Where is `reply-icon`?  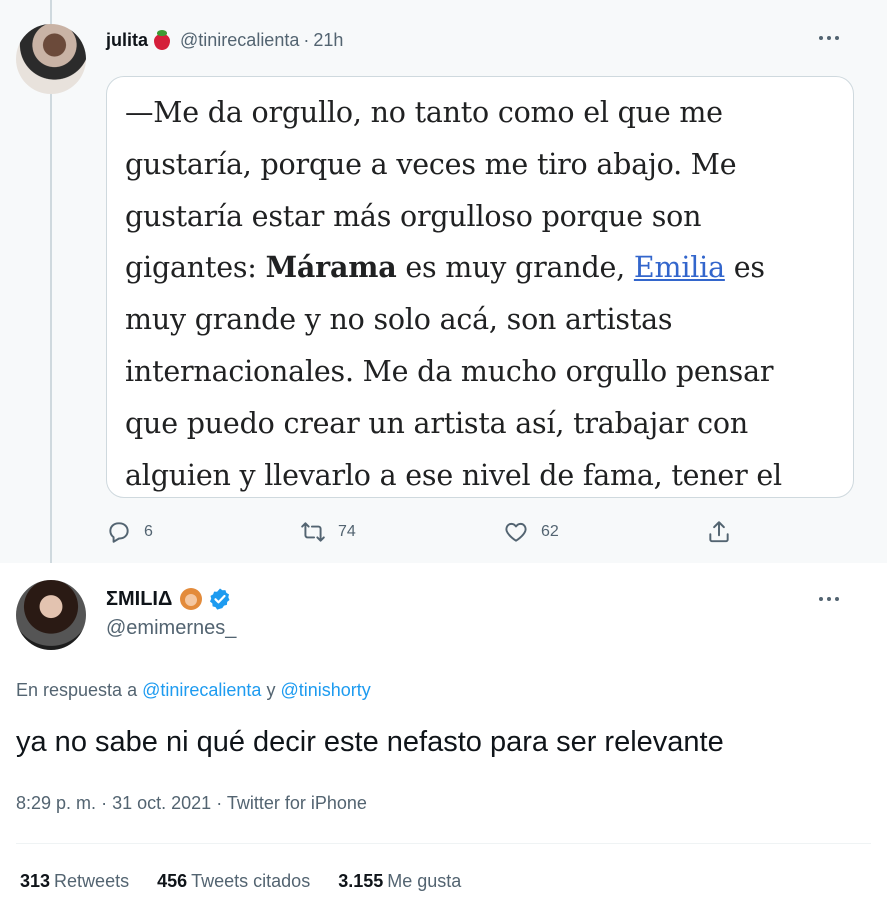
reply-icon is located at coordinates (119, 532).